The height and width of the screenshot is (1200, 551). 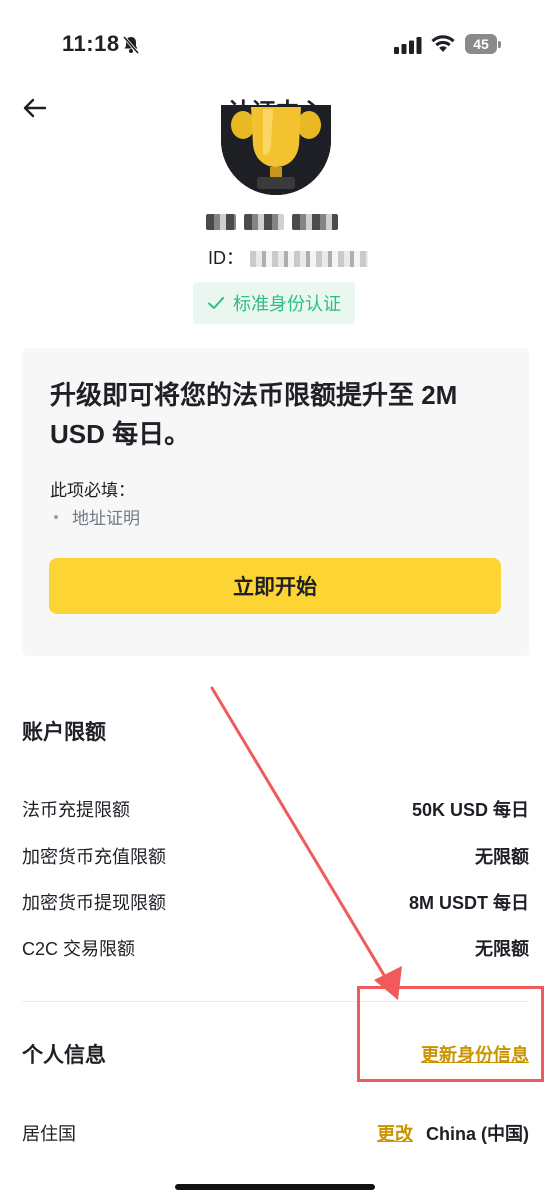 I want to click on limit-label: 加密货币提现限额, so click(x=94, y=903).